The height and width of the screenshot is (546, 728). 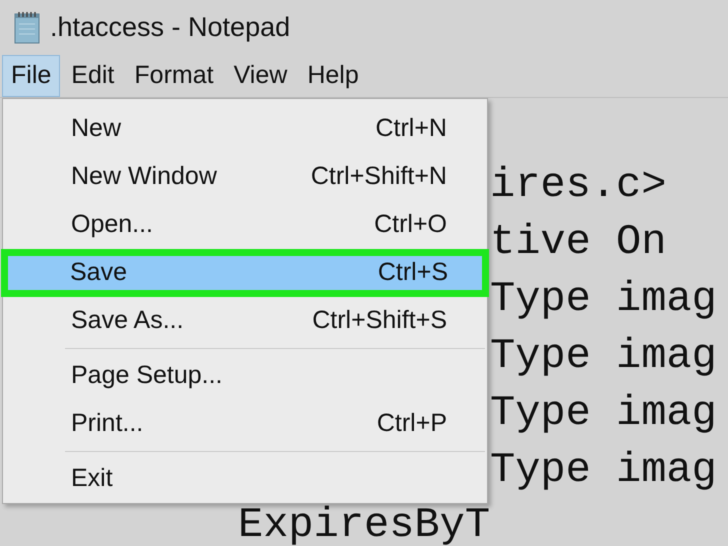 What do you see at coordinates (174, 75) in the screenshot?
I see `menu-bar-item: Format` at bounding box center [174, 75].